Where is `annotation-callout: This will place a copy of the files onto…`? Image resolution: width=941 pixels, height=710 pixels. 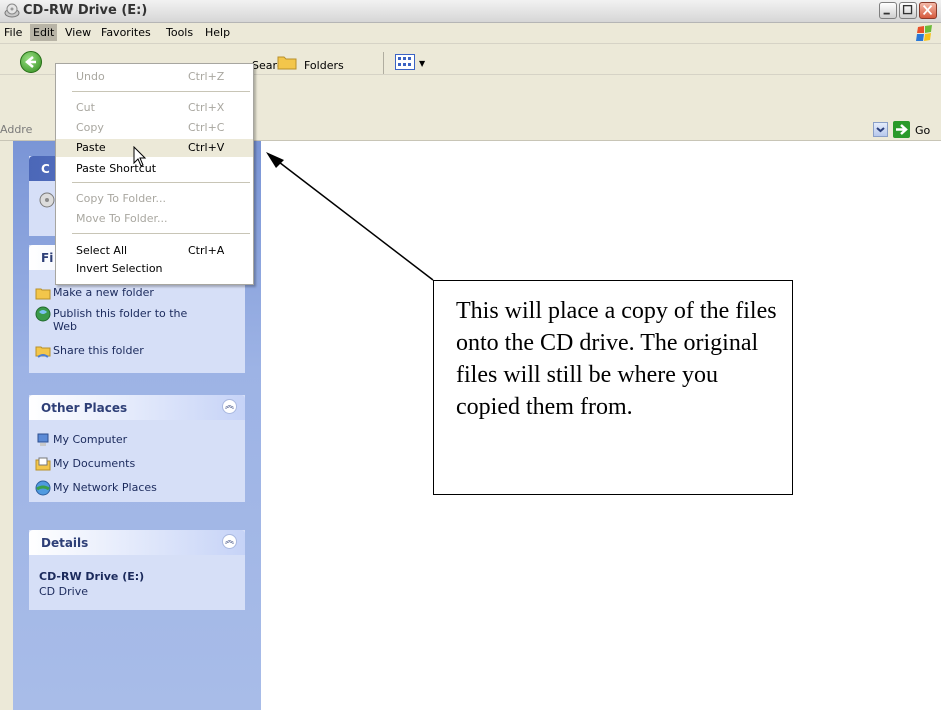
annotation-callout: This will place a copy of the files onto… is located at coordinates (613, 387).